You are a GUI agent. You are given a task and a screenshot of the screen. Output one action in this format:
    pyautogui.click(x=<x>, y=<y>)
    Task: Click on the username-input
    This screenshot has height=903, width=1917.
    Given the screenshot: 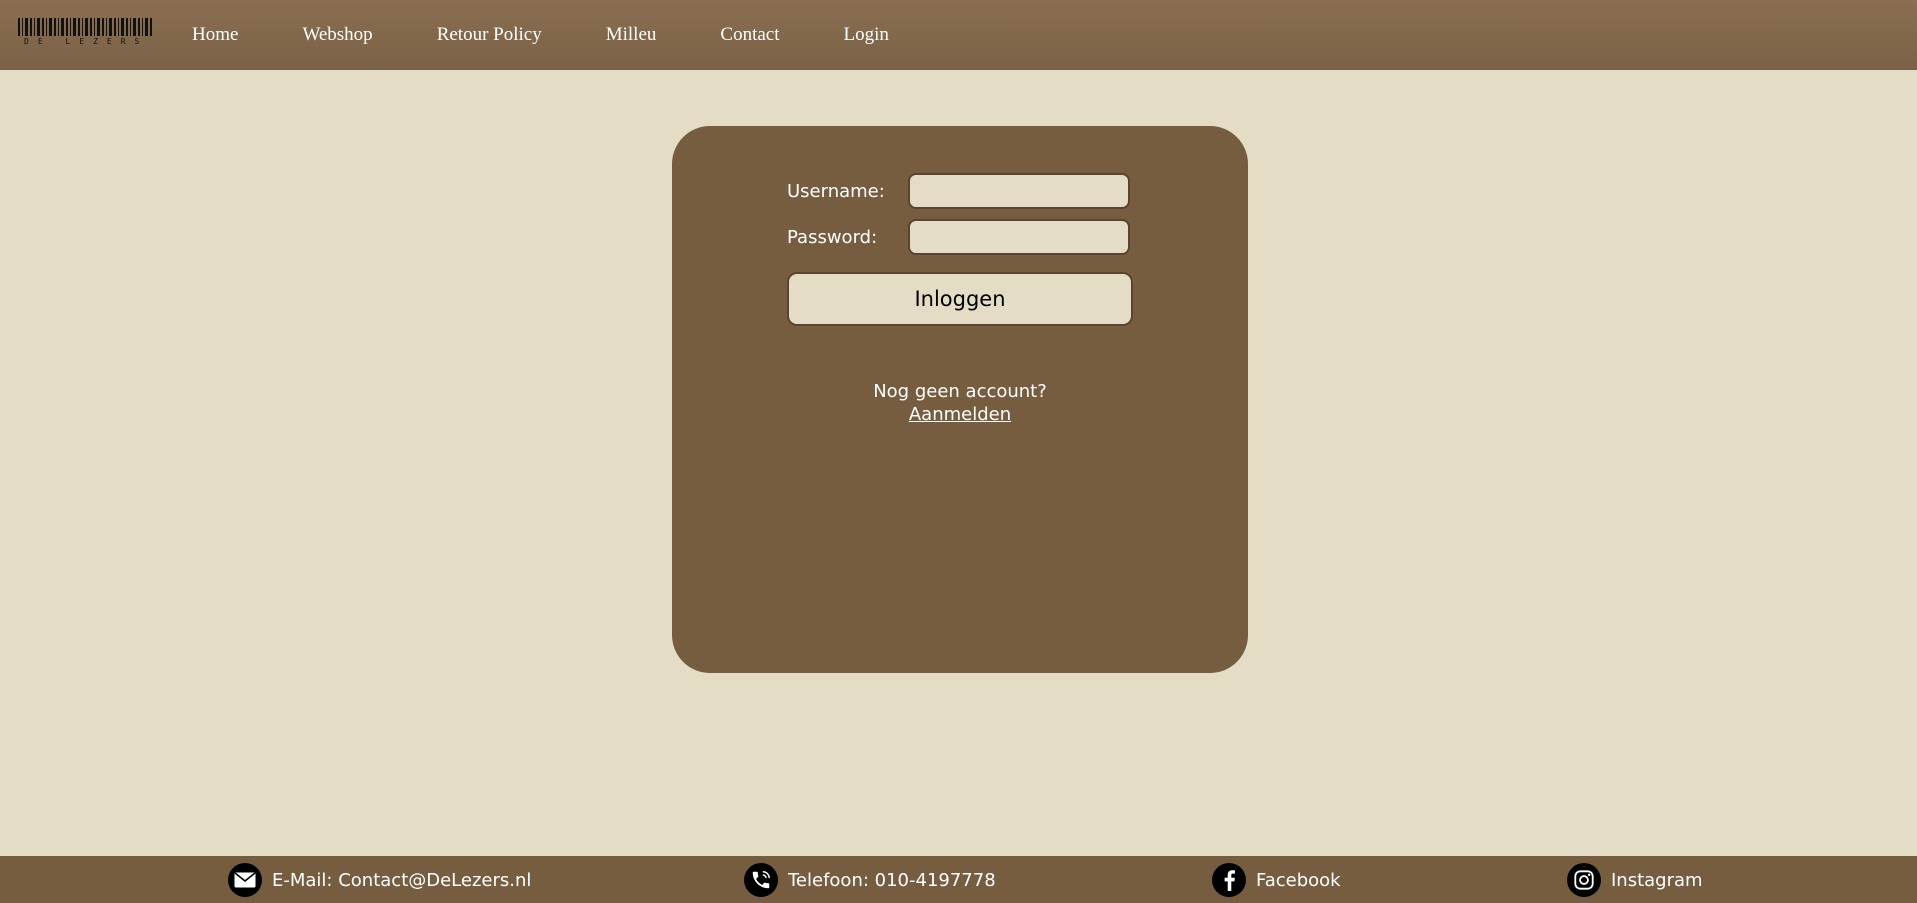 What is the action you would take?
    pyautogui.click(x=1019, y=191)
    